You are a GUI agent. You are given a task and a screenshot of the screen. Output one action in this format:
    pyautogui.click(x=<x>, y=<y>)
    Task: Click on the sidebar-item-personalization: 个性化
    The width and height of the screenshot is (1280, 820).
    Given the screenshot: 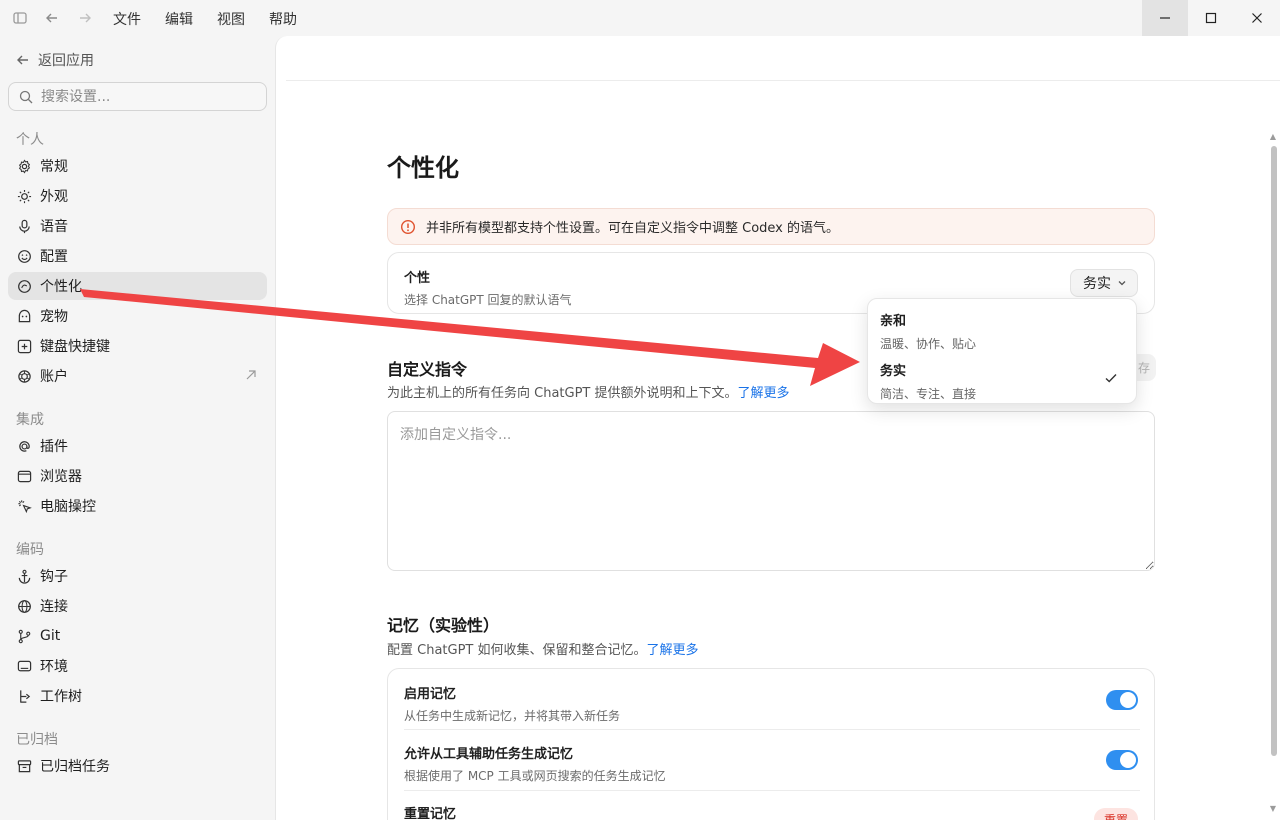 What is the action you would take?
    pyautogui.click(x=137, y=286)
    